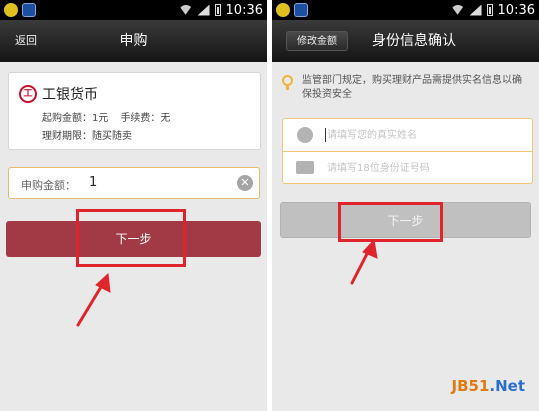 Image resolution: width=539 pixels, height=411 pixels. I want to click on watermark-tld: .Net, so click(507, 386).